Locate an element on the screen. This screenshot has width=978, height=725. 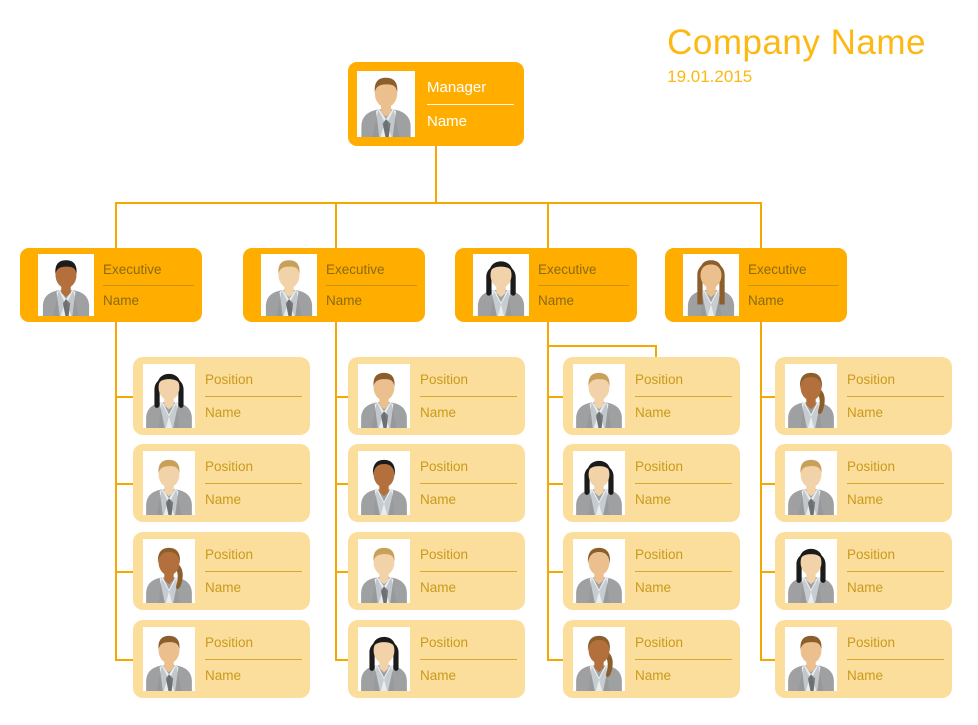
position-node-c3-r2: Position Name is located at coordinates (651, 483).